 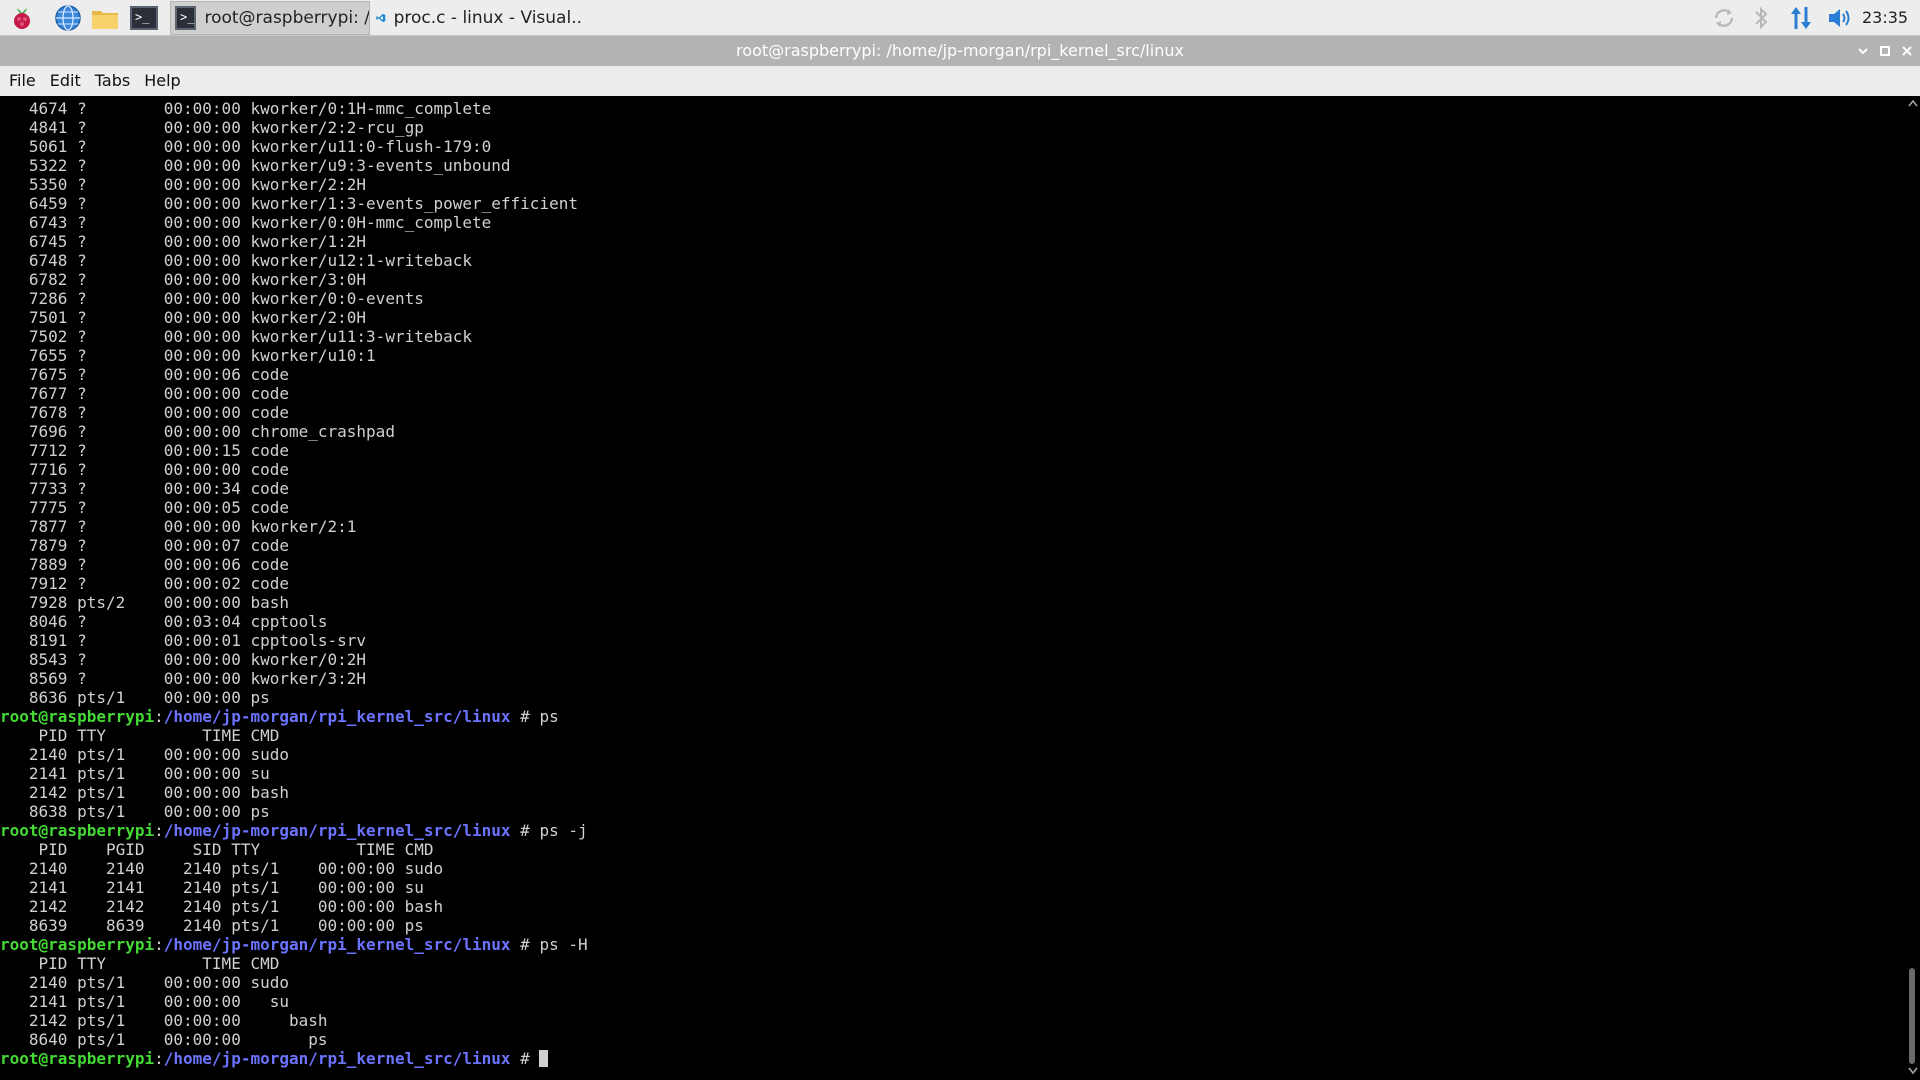 I want to click on output-line: 7912 ? 00:00:02 code, so click(x=144, y=583).